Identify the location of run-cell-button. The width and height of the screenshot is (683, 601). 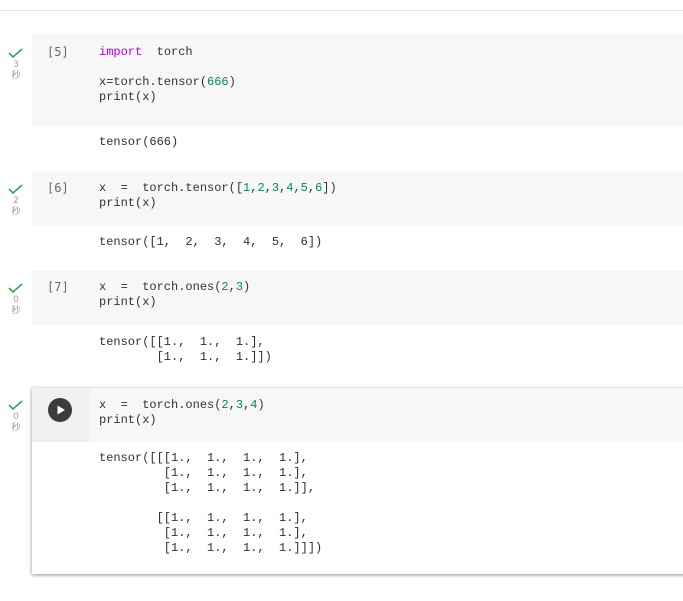
(60, 410).